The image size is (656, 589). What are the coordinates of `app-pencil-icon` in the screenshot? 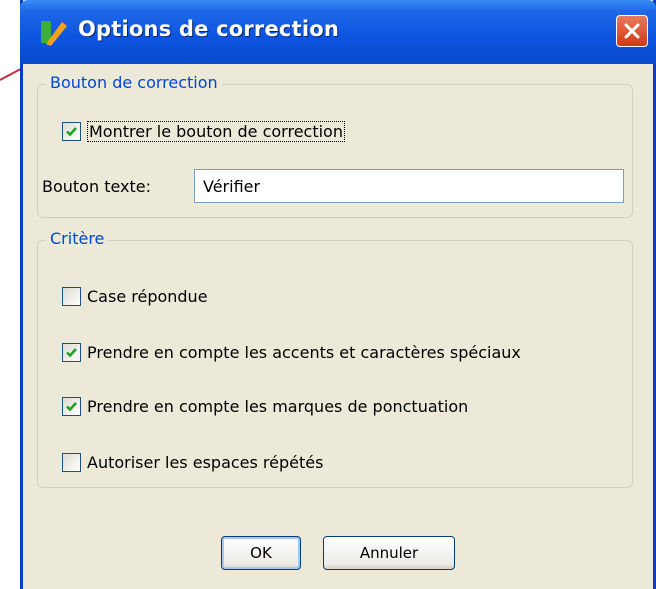 It's located at (54, 33).